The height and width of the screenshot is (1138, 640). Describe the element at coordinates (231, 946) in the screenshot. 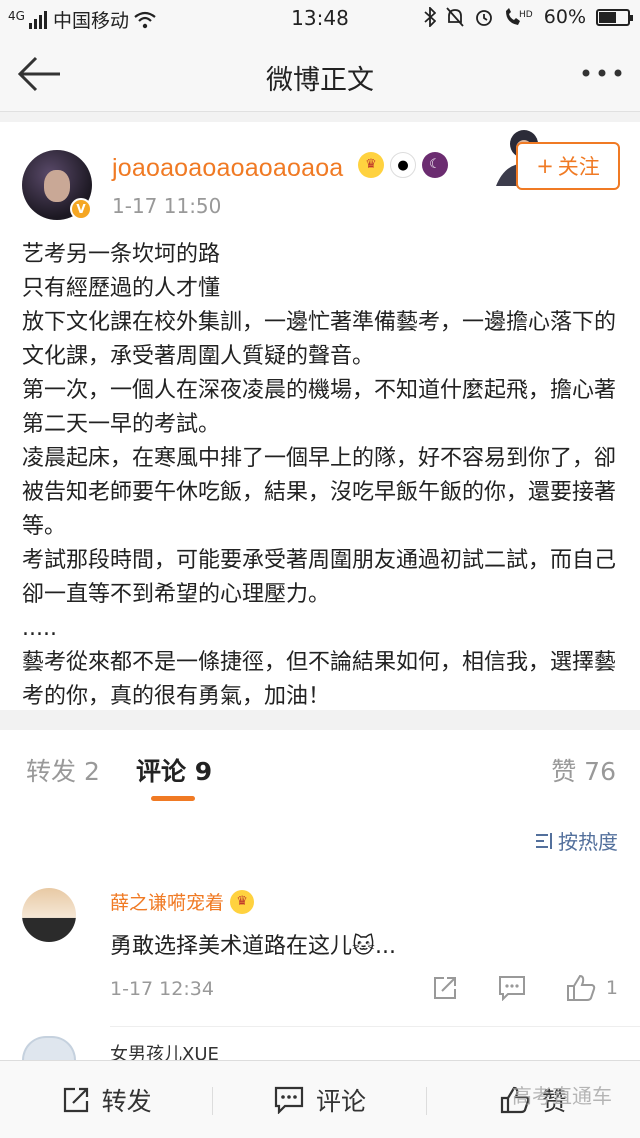

I see `comment-text-content: 勇敢选择美术道路在这儿` at that location.